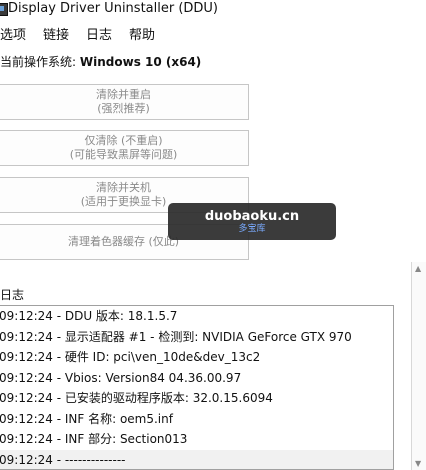 The image size is (426, 470). What do you see at coordinates (130, 357) in the screenshot?
I see `log-row: 09:12:24 - 硬件 ID: pci\ven_10de&dev_13c2` at bounding box center [130, 357].